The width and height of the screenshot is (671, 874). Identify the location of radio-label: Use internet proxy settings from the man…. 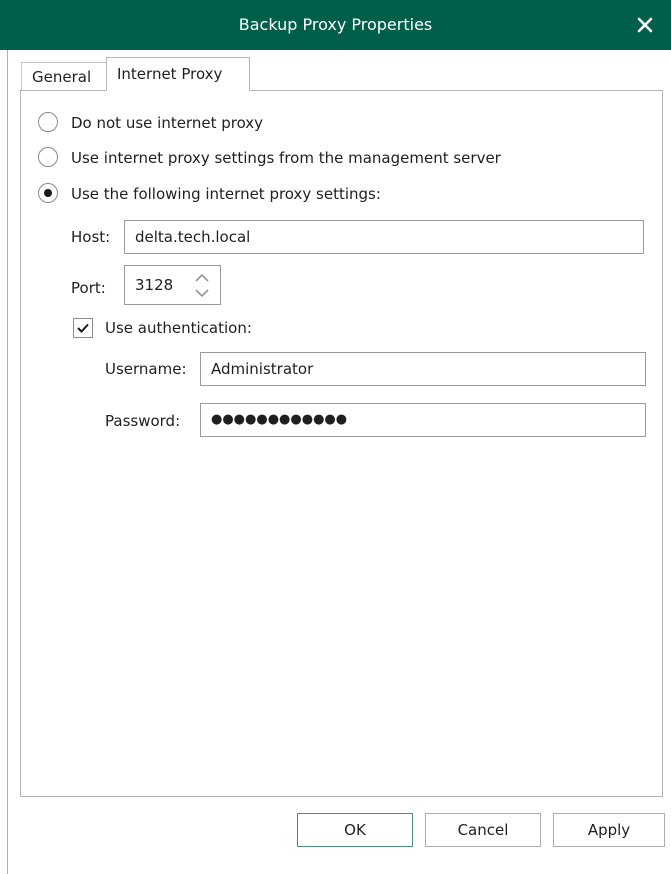
(286, 158).